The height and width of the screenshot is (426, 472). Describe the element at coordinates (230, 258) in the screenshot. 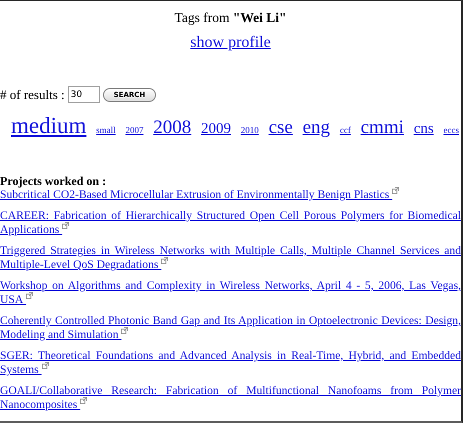

I see `project-link: Triggered Strategies in Wireless Networks with Multiple Calls, Multiple Channel Services and Multiple-Level QoS Degradations` at that location.